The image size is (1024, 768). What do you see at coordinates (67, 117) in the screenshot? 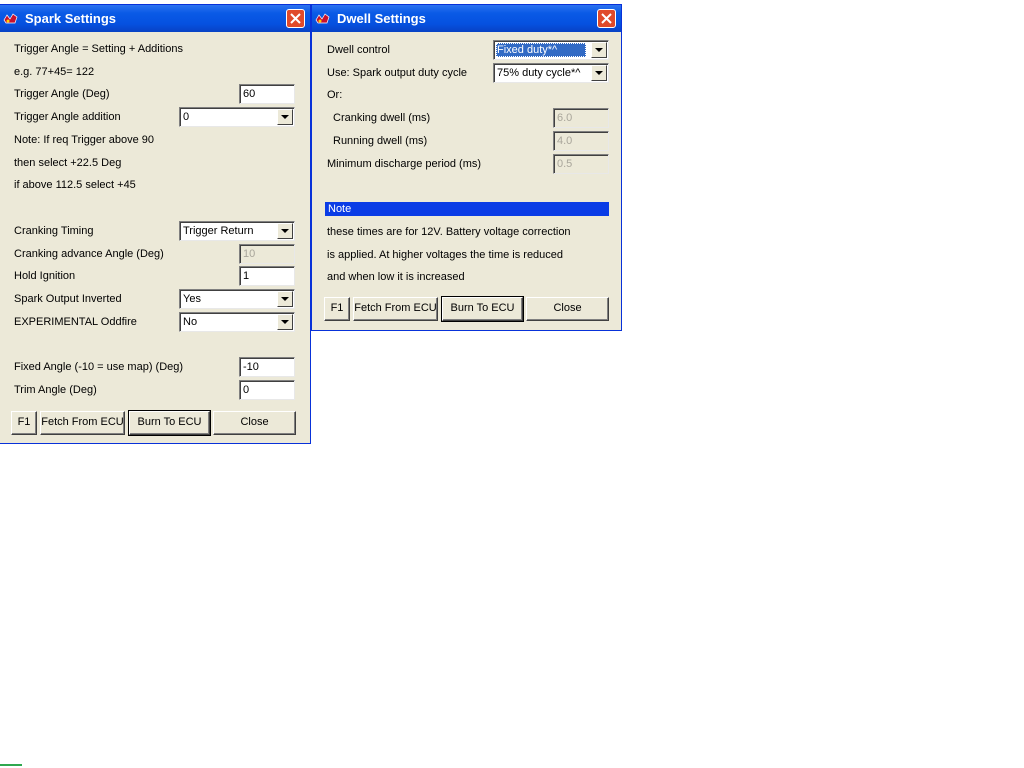
I see `trigger-addition-label: Trigger Angle addition` at bounding box center [67, 117].